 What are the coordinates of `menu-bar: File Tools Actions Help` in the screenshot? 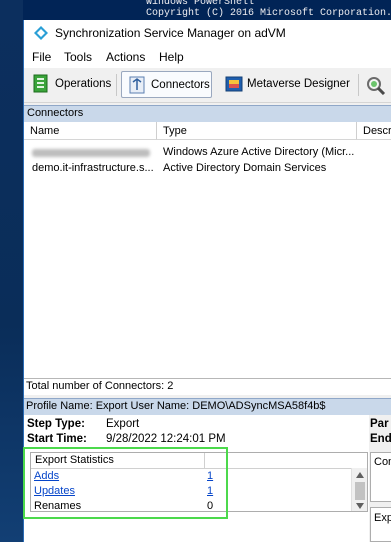 It's located at (207, 57).